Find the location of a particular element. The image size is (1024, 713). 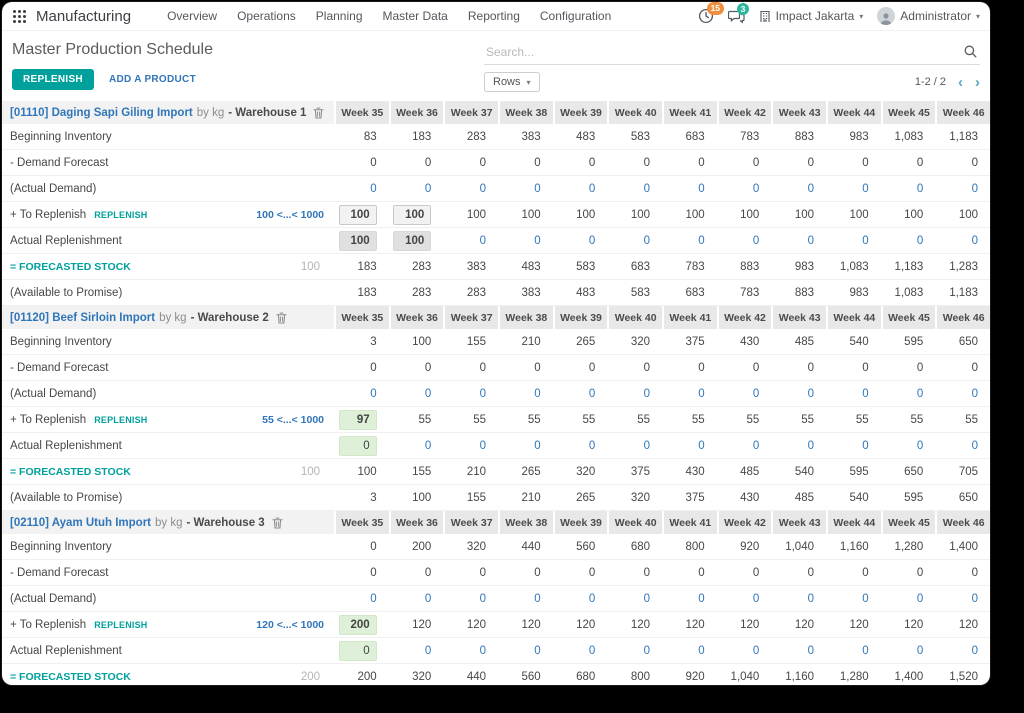

product-title-link: [02110] Ayam Utuh Import is located at coordinates (80, 523).